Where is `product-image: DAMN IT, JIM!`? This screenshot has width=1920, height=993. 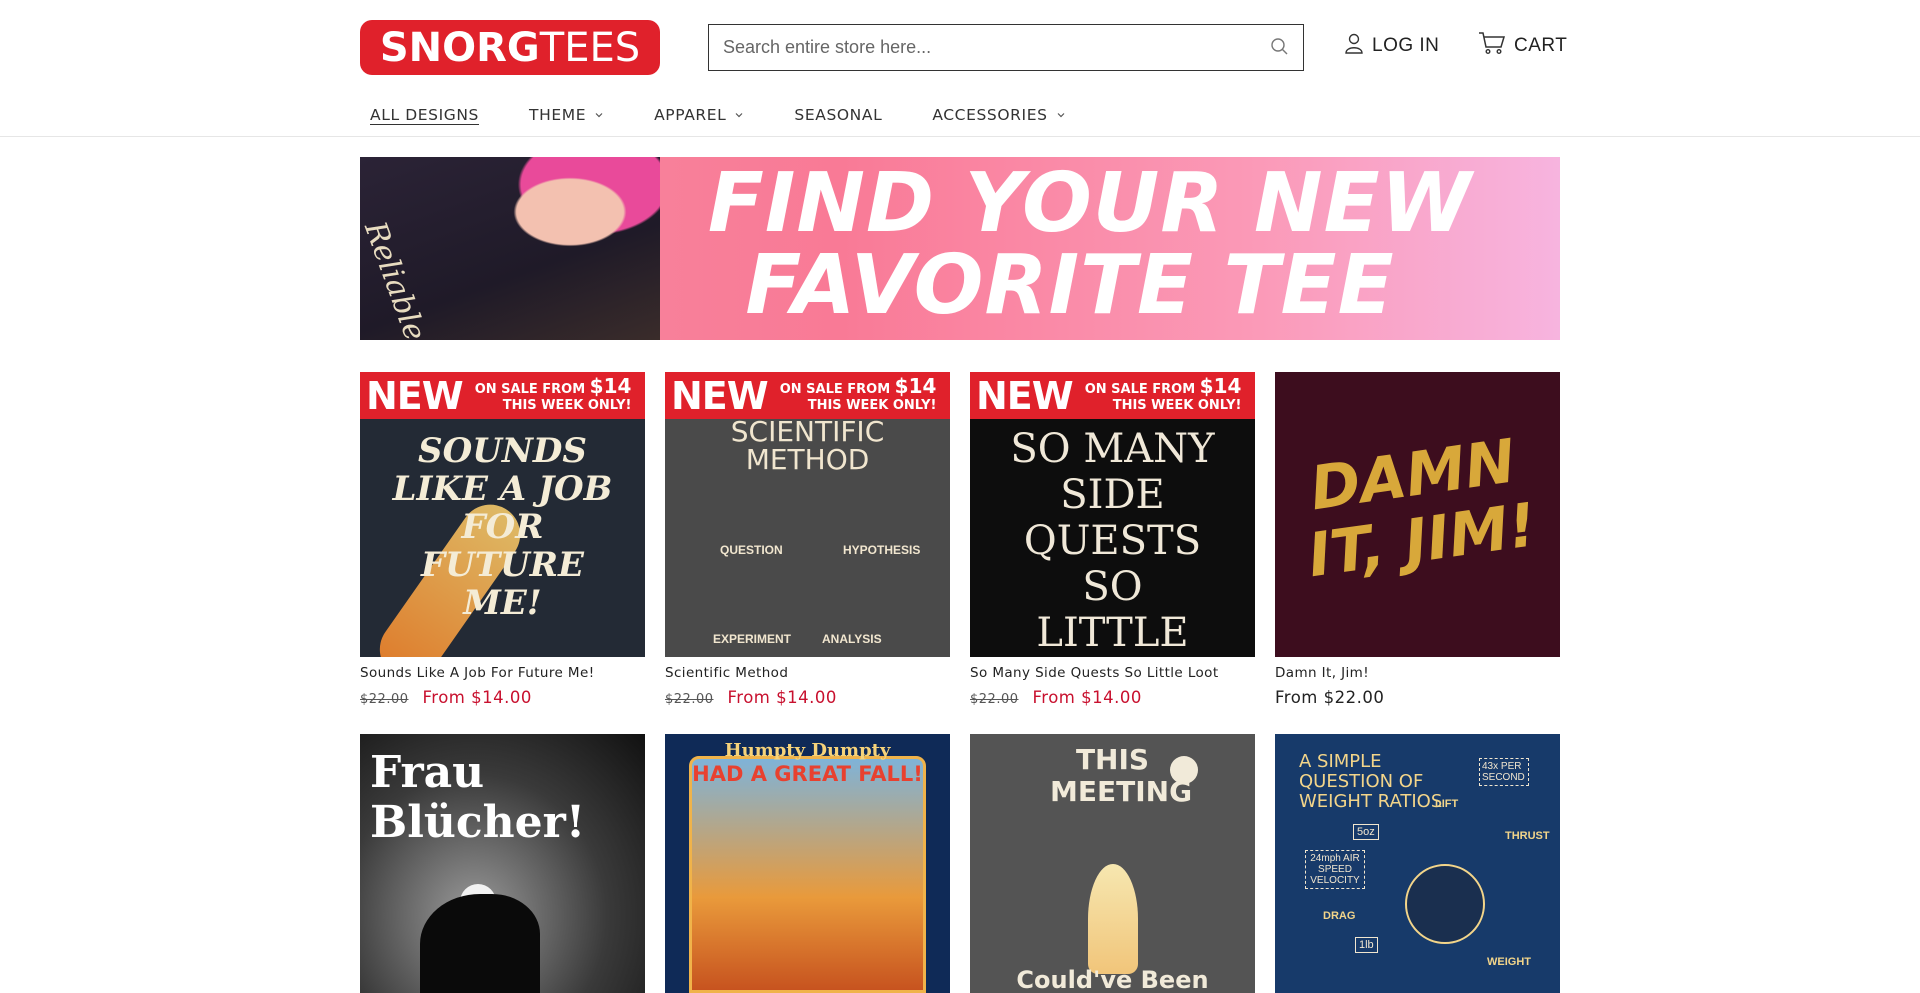
product-image: DAMN IT, JIM! is located at coordinates (1417, 514).